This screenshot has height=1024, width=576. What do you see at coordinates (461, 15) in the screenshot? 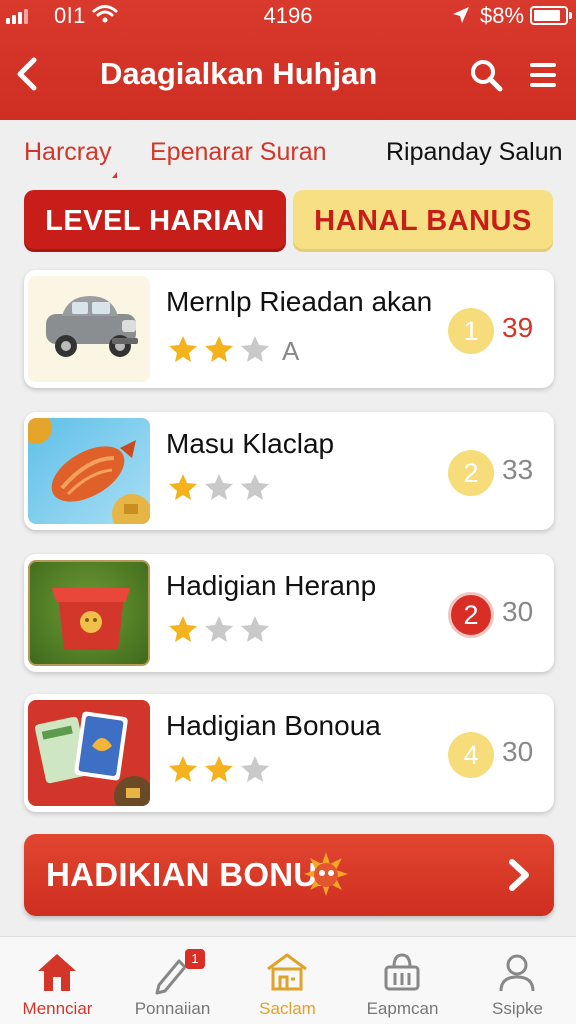
I see `location-arrow-icon` at bounding box center [461, 15].